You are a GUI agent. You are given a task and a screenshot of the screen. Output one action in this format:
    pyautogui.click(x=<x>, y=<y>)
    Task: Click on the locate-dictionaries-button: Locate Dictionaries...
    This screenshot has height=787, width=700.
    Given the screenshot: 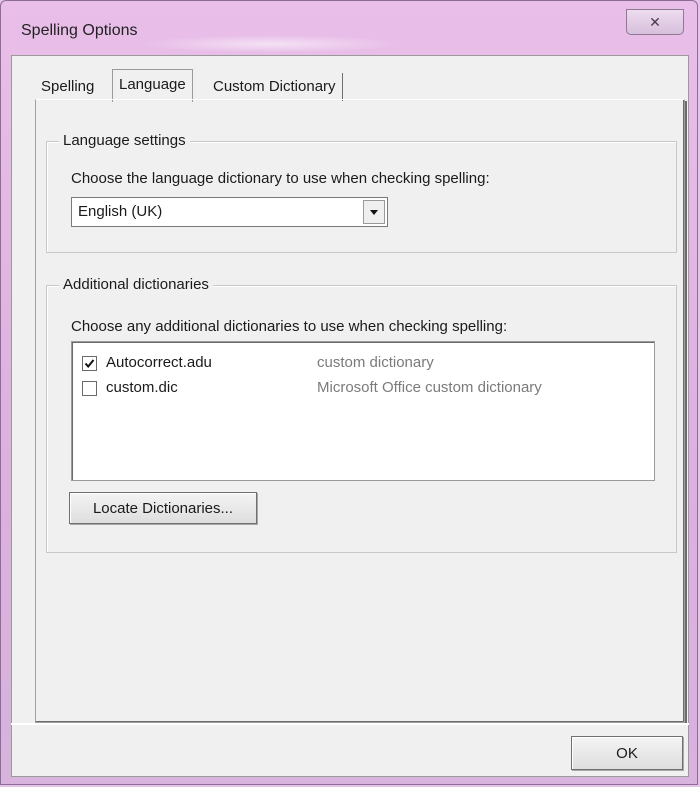 What is the action you would take?
    pyautogui.click(x=163, y=508)
    